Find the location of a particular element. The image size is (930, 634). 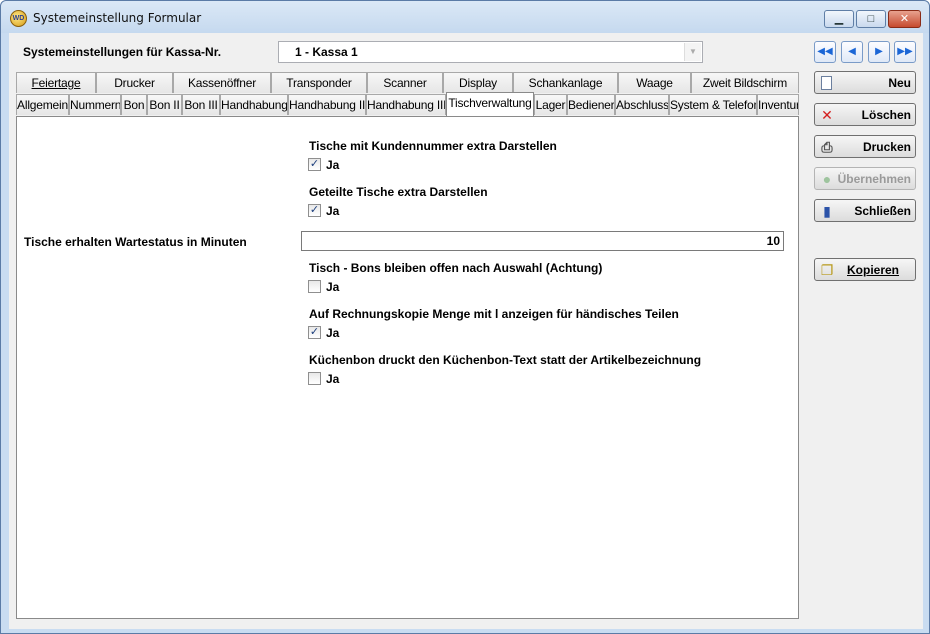

tab-display: Display is located at coordinates (478, 82).